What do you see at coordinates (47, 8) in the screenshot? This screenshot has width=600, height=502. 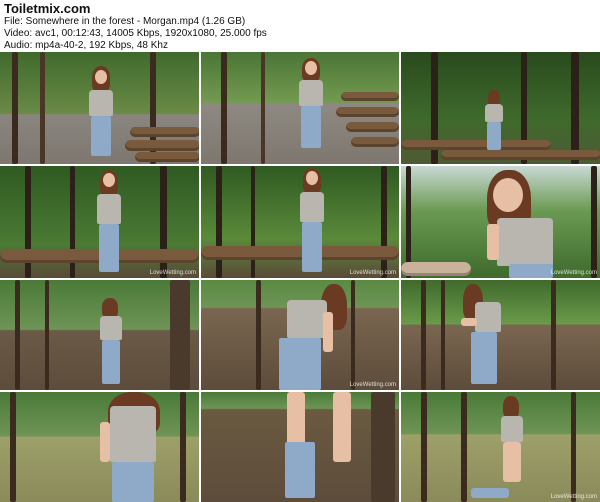 I see `site-title: Toiletmix.com` at bounding box center [47, 8].